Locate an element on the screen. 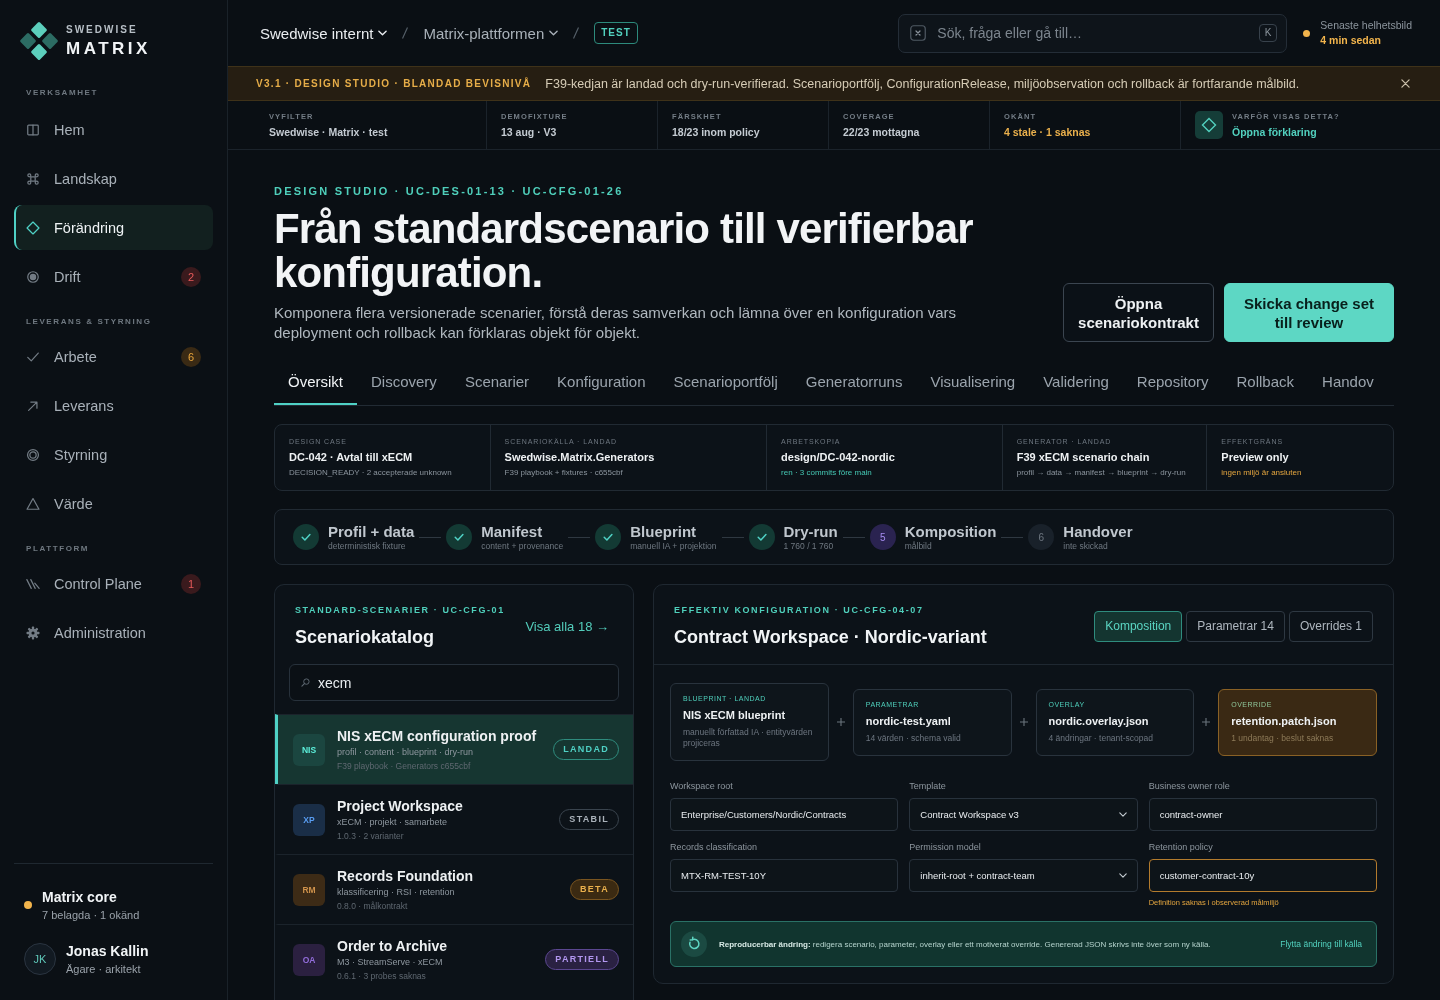  tab: Handov is located at coordinates (1348, 382).